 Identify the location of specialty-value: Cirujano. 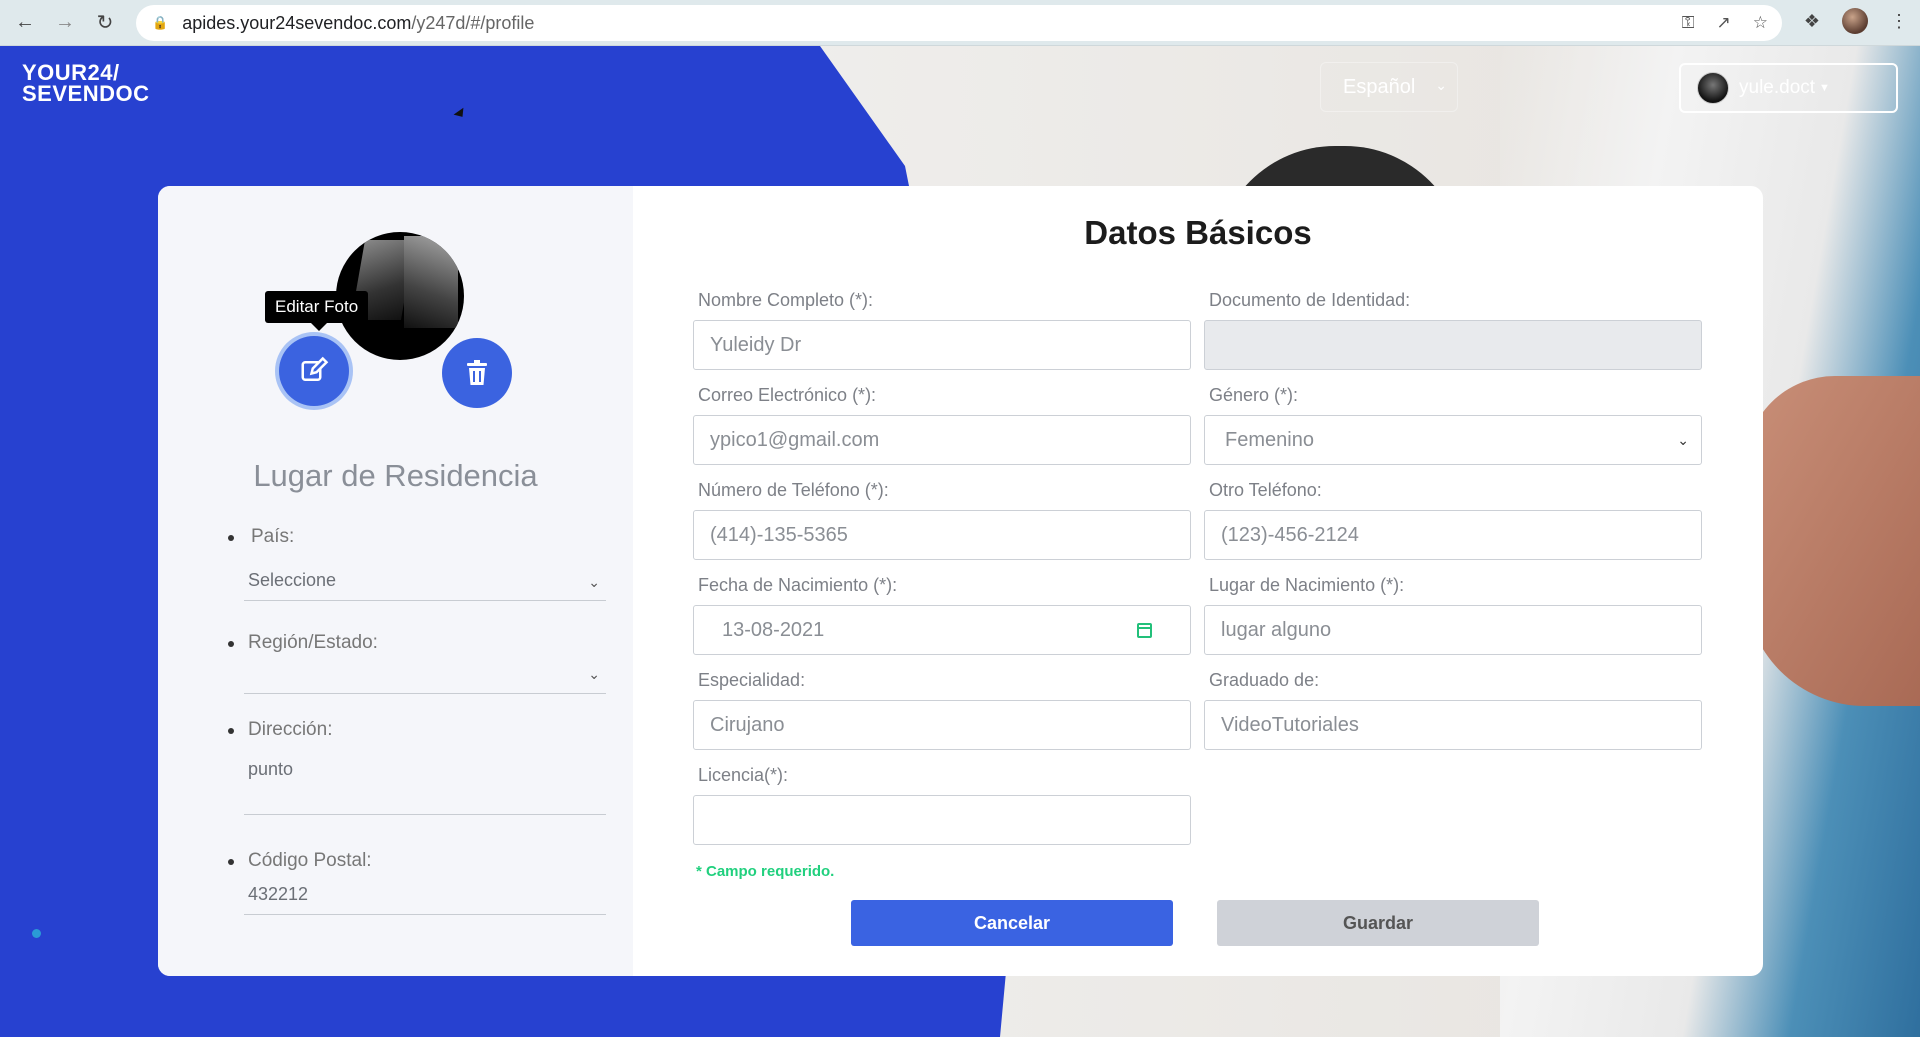
(747, 724).